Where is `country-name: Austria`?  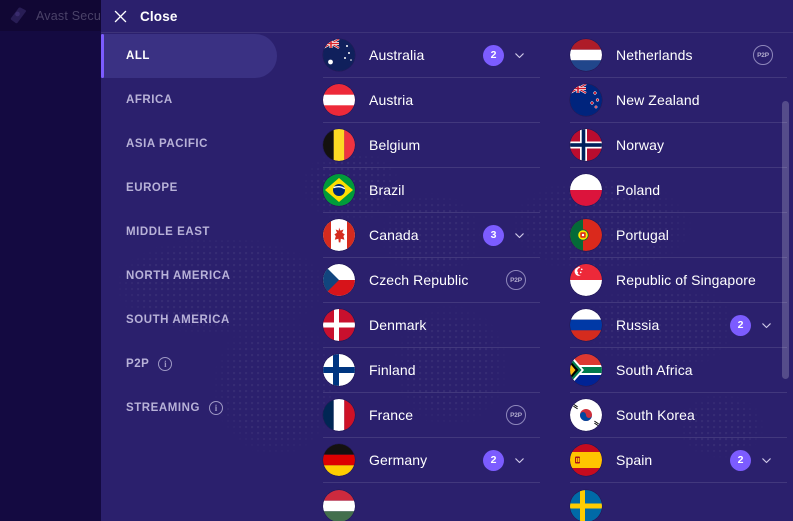 country-name: Austria is located at coordinates (391, 100).